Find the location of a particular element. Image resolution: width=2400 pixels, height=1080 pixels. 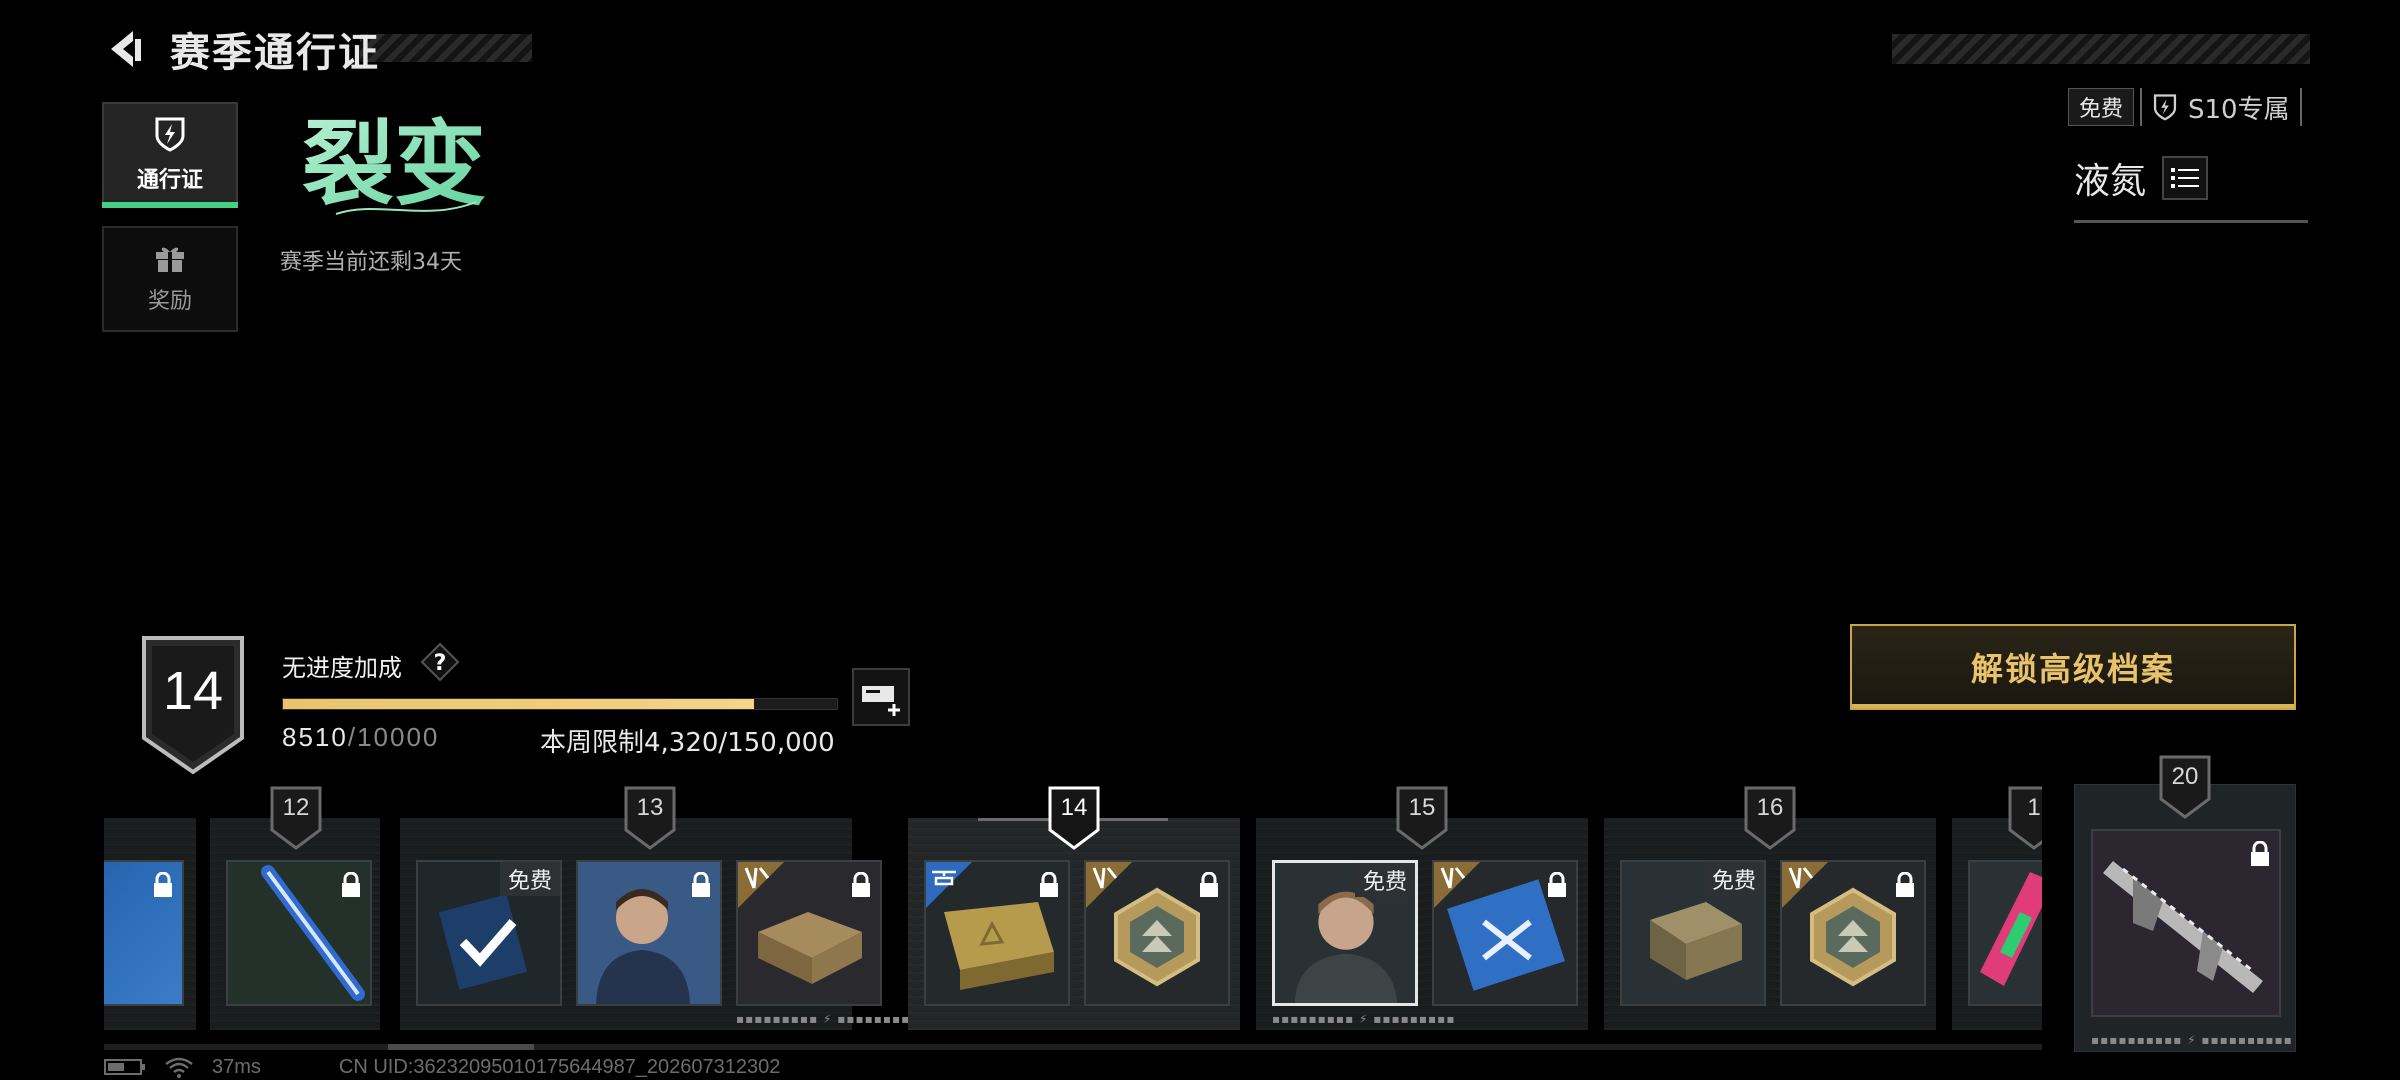

season-logo-text: 裂变 is located at coordinates (394, 164).